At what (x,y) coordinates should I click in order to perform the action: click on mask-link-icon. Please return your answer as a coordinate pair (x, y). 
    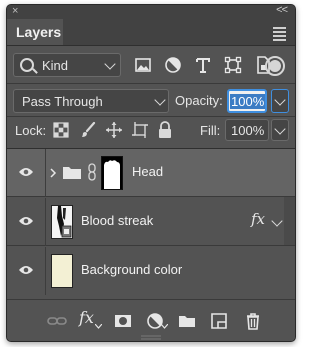
    Looking at the image, I should click on (92, 172).